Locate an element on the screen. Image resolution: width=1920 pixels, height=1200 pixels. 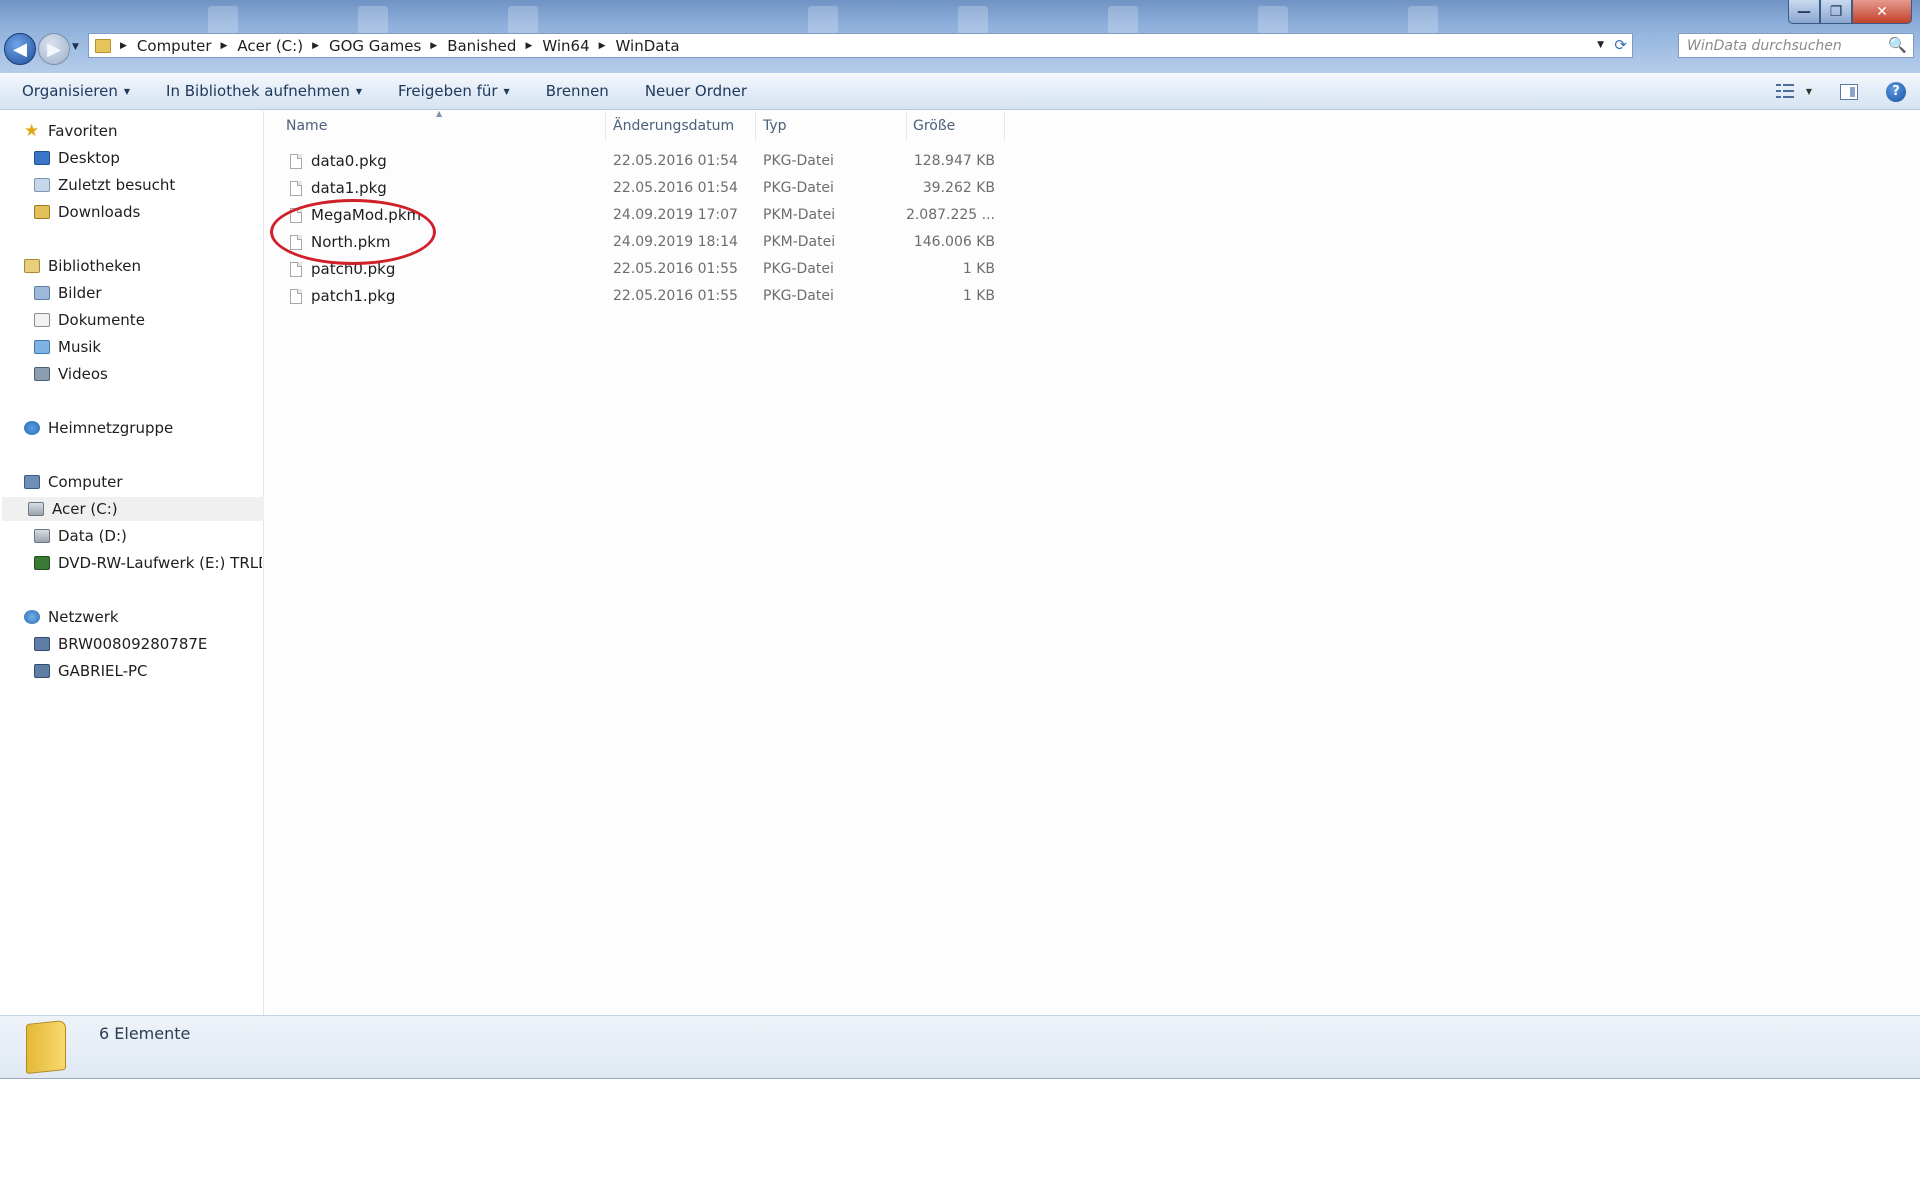
search-icon: 🔍 is located at coordinates (1897, 45).